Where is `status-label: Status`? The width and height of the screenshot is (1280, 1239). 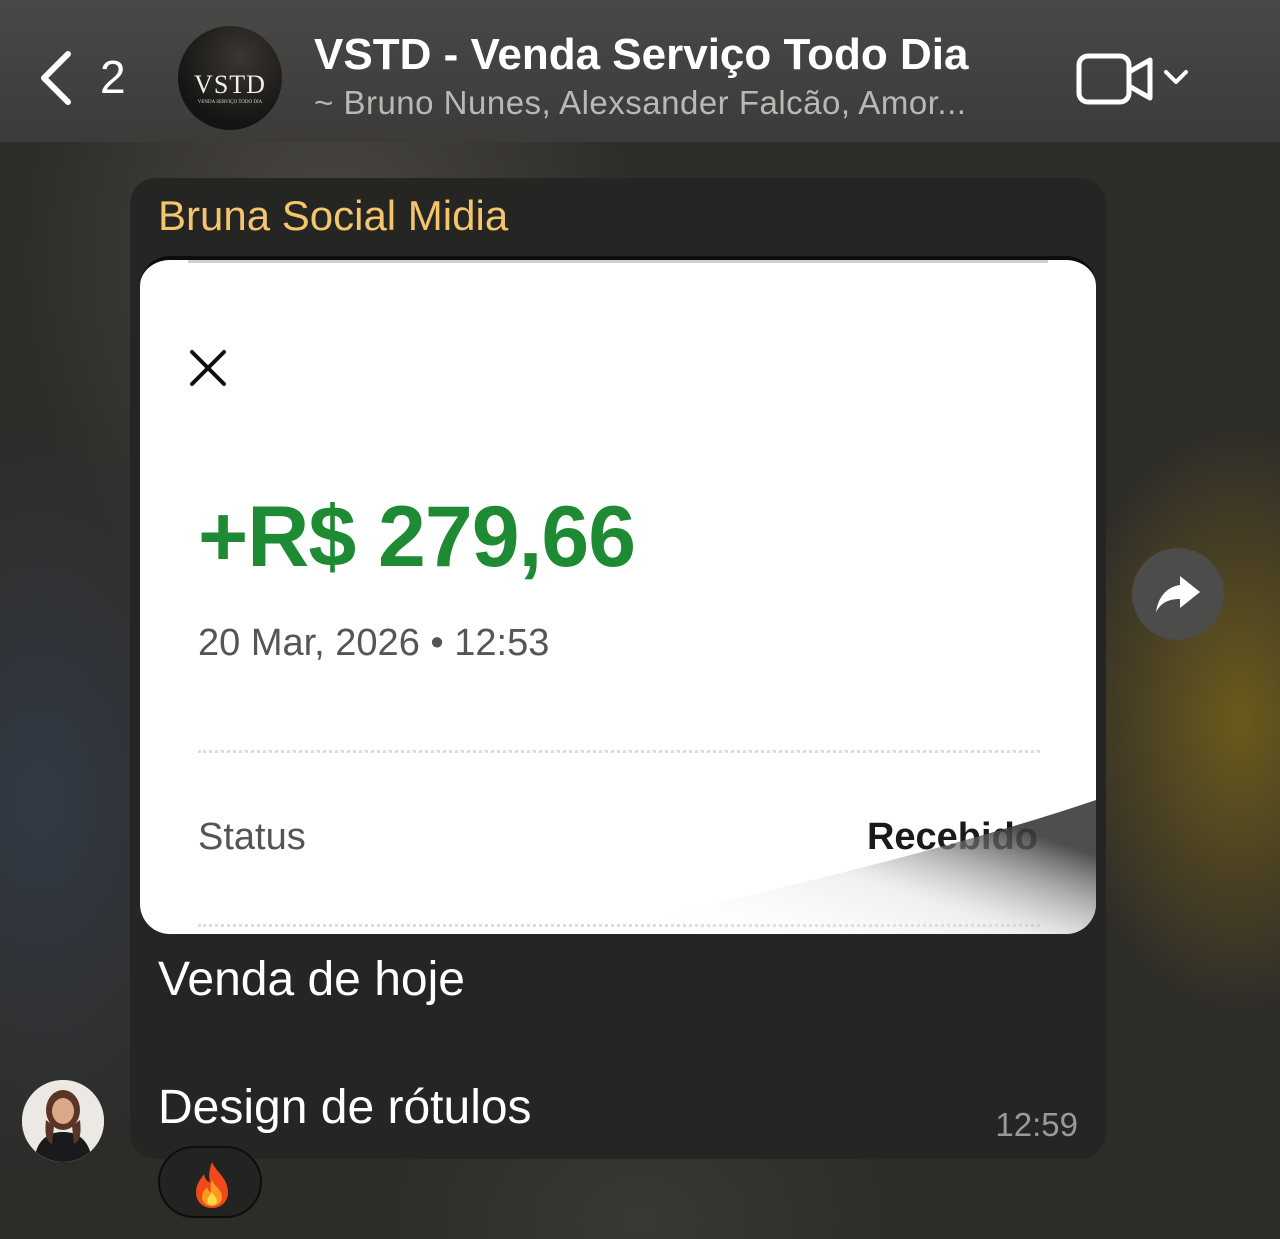
status-label: Status is located at coordinates (252, 837).